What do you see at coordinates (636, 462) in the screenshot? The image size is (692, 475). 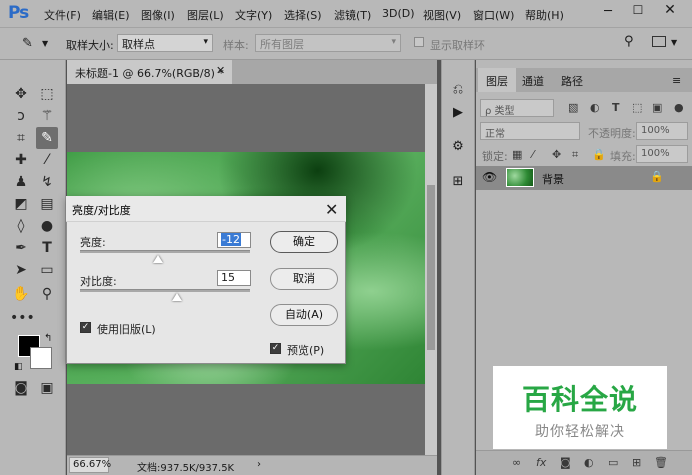 I see `new-layer-icon: ⊞` at bounding box center [636, 462].